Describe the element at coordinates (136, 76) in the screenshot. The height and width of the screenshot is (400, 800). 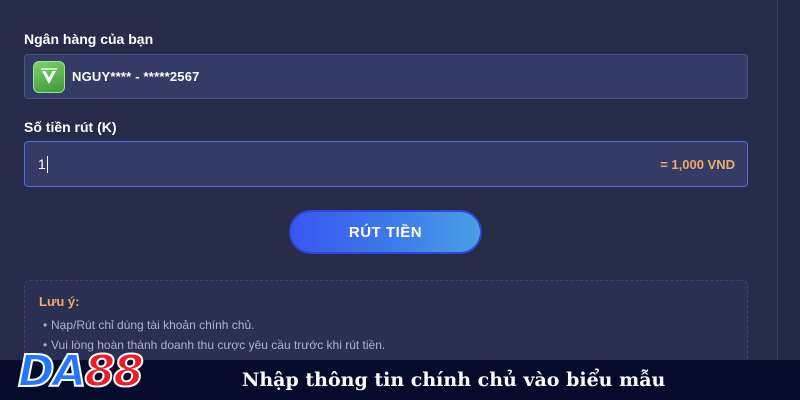
I see `bank-account-value: NGUY**** - *****2567` at that location.